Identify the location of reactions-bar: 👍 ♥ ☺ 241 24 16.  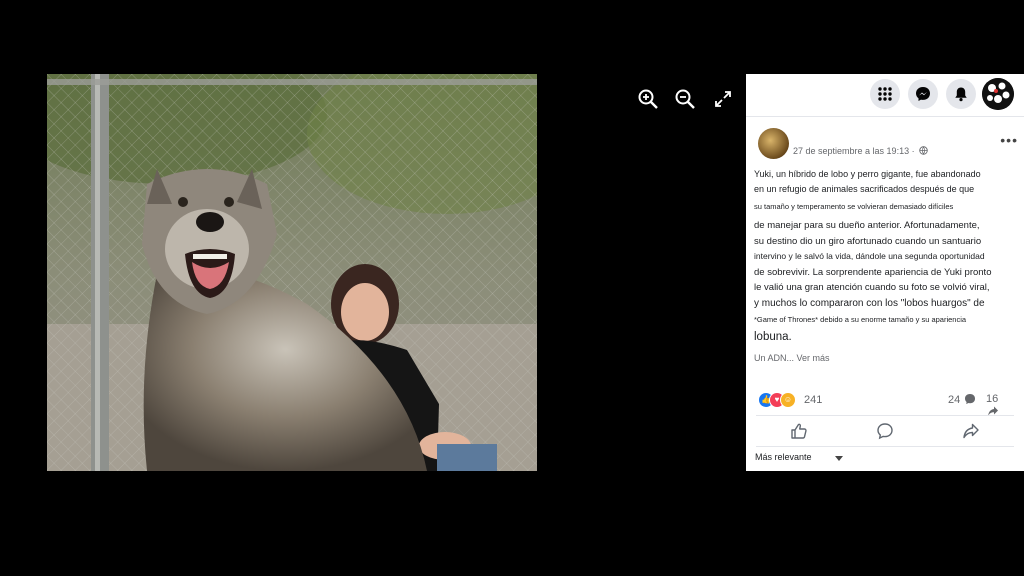
(886, 404).